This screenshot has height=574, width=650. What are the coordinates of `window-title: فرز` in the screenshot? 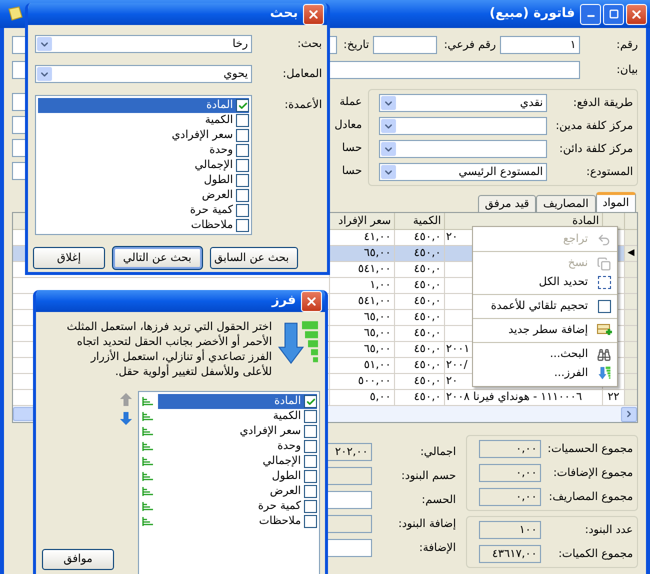 It's located at (283, 301).